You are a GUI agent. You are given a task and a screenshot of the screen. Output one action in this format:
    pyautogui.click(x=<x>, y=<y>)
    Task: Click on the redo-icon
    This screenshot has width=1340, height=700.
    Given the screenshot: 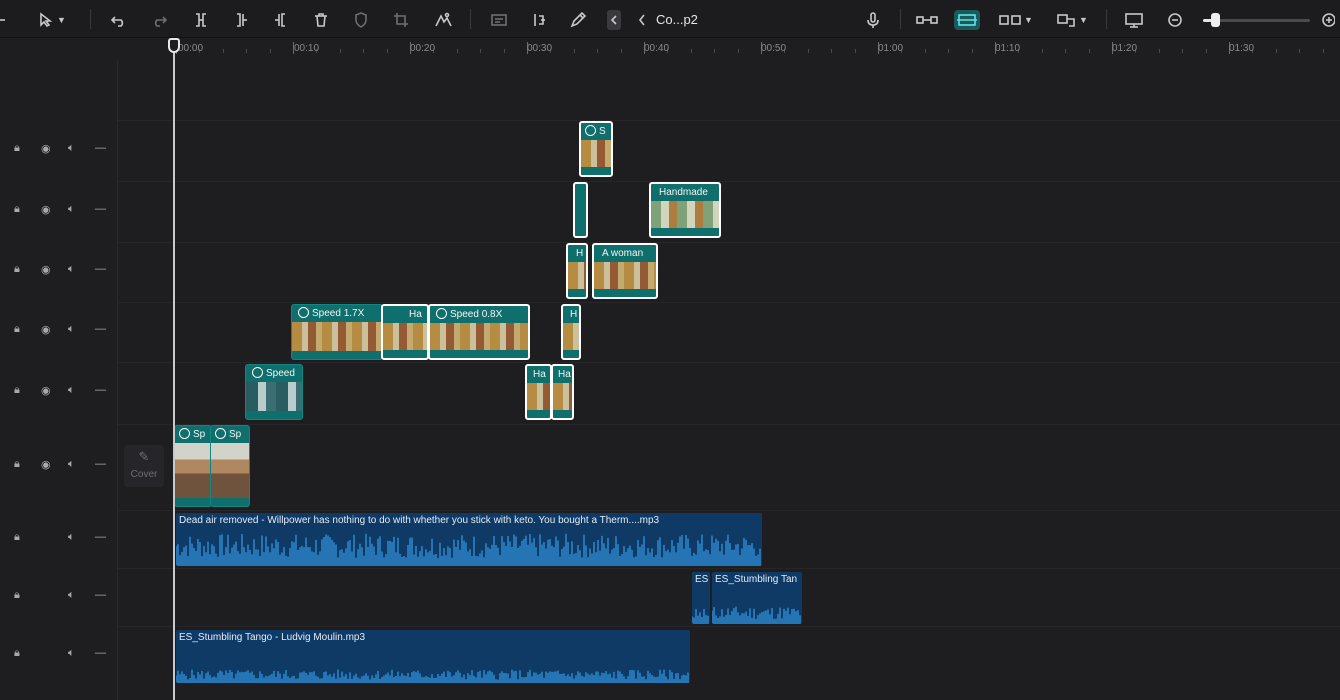 What is the action you would take?
    pyautogui.click(x=161, y=21)
    